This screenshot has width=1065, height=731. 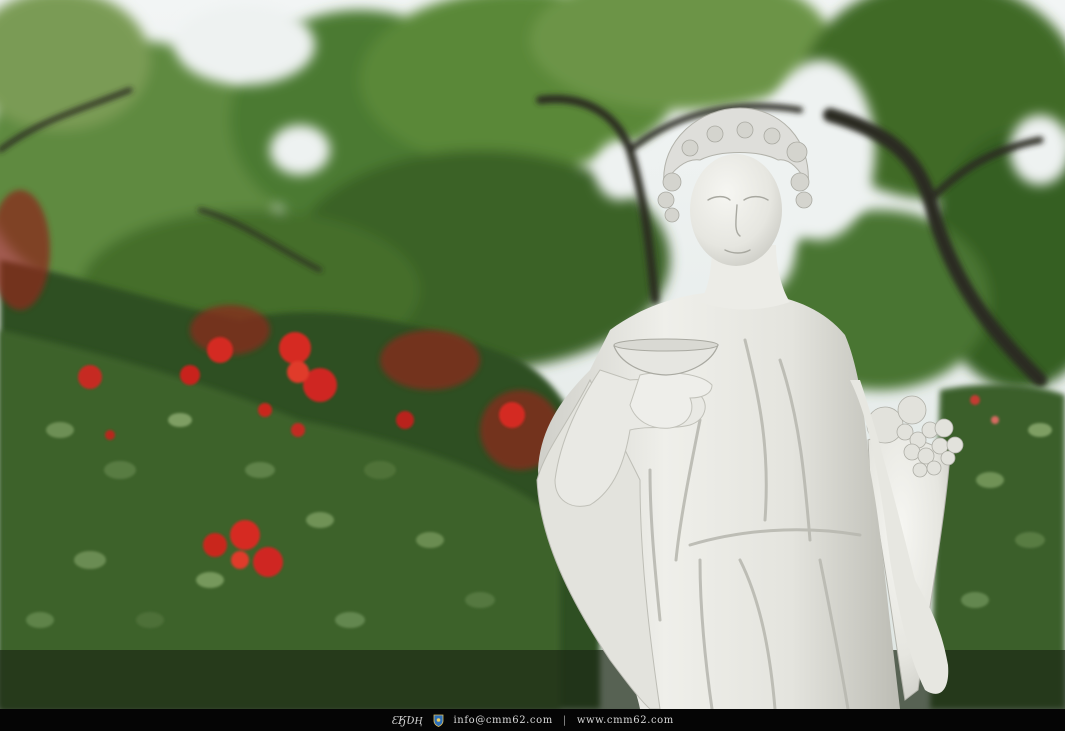 I want to click on shield-logo-icon, so click(x=438, y=720).